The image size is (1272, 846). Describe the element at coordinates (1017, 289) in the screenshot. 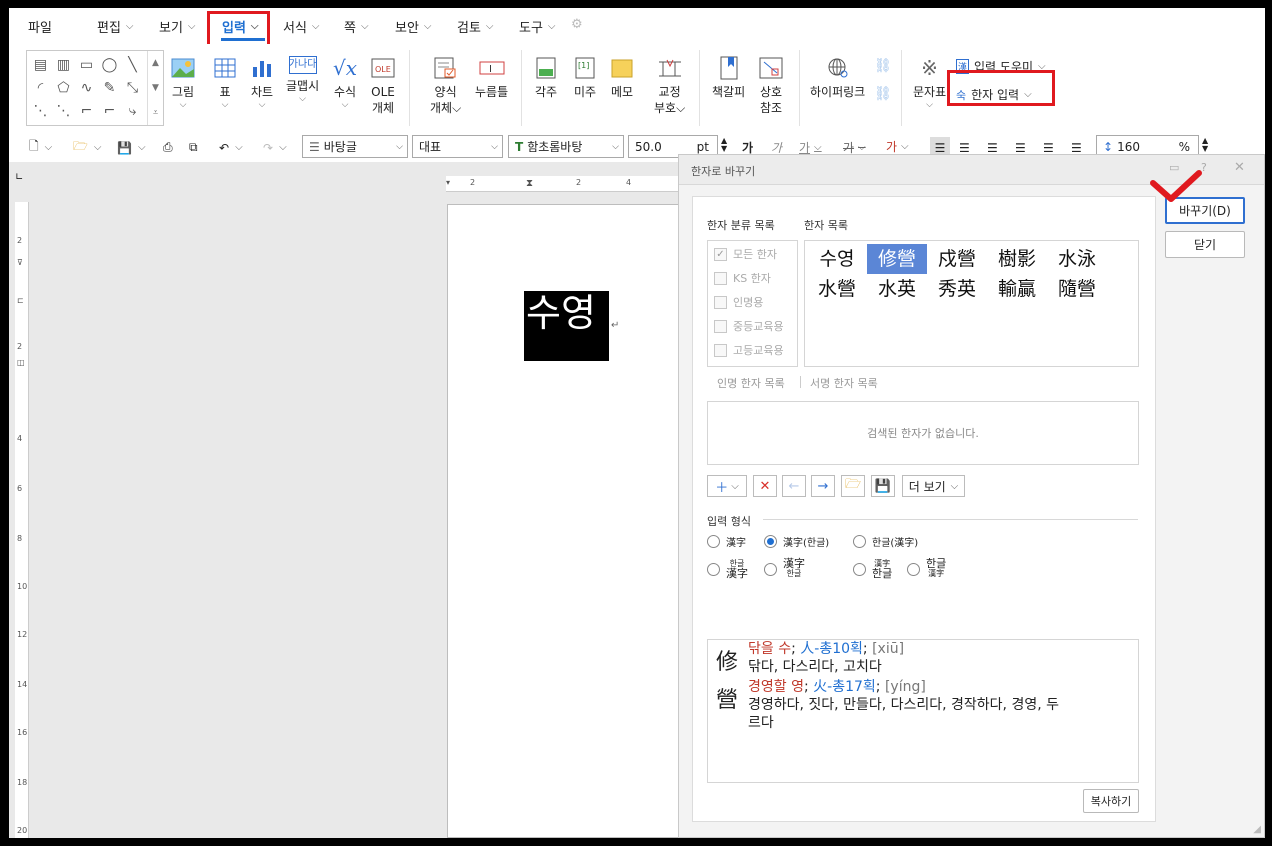

I see `hanja-option: 輸贏` at that location.